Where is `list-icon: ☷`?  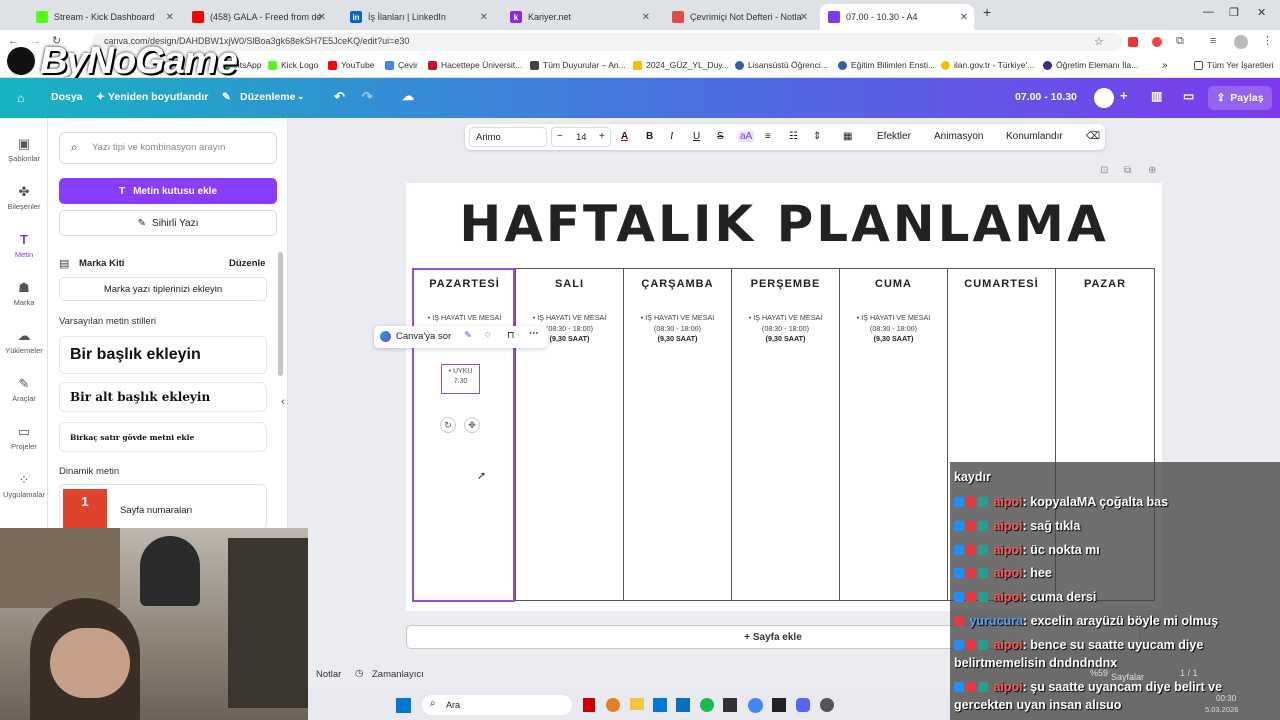
list-icon: ☷ is located at coordinates (793, 136).